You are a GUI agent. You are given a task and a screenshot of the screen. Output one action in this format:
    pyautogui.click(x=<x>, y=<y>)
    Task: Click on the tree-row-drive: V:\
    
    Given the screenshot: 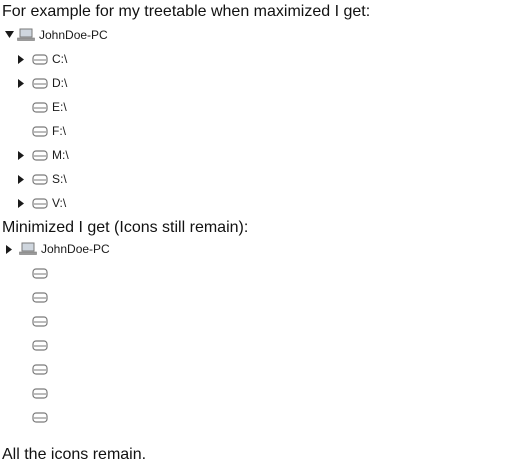 What is the action you would take?
    pyautogui.click(x=41, y=203)
    